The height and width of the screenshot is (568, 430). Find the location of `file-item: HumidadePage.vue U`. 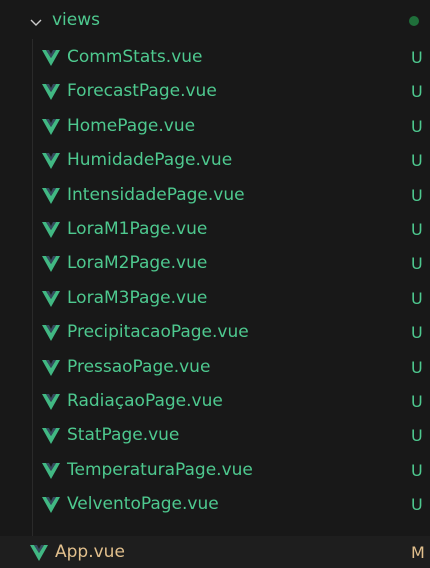

file-item: HumidadePage.vue U is located at coordinates (215, 161).